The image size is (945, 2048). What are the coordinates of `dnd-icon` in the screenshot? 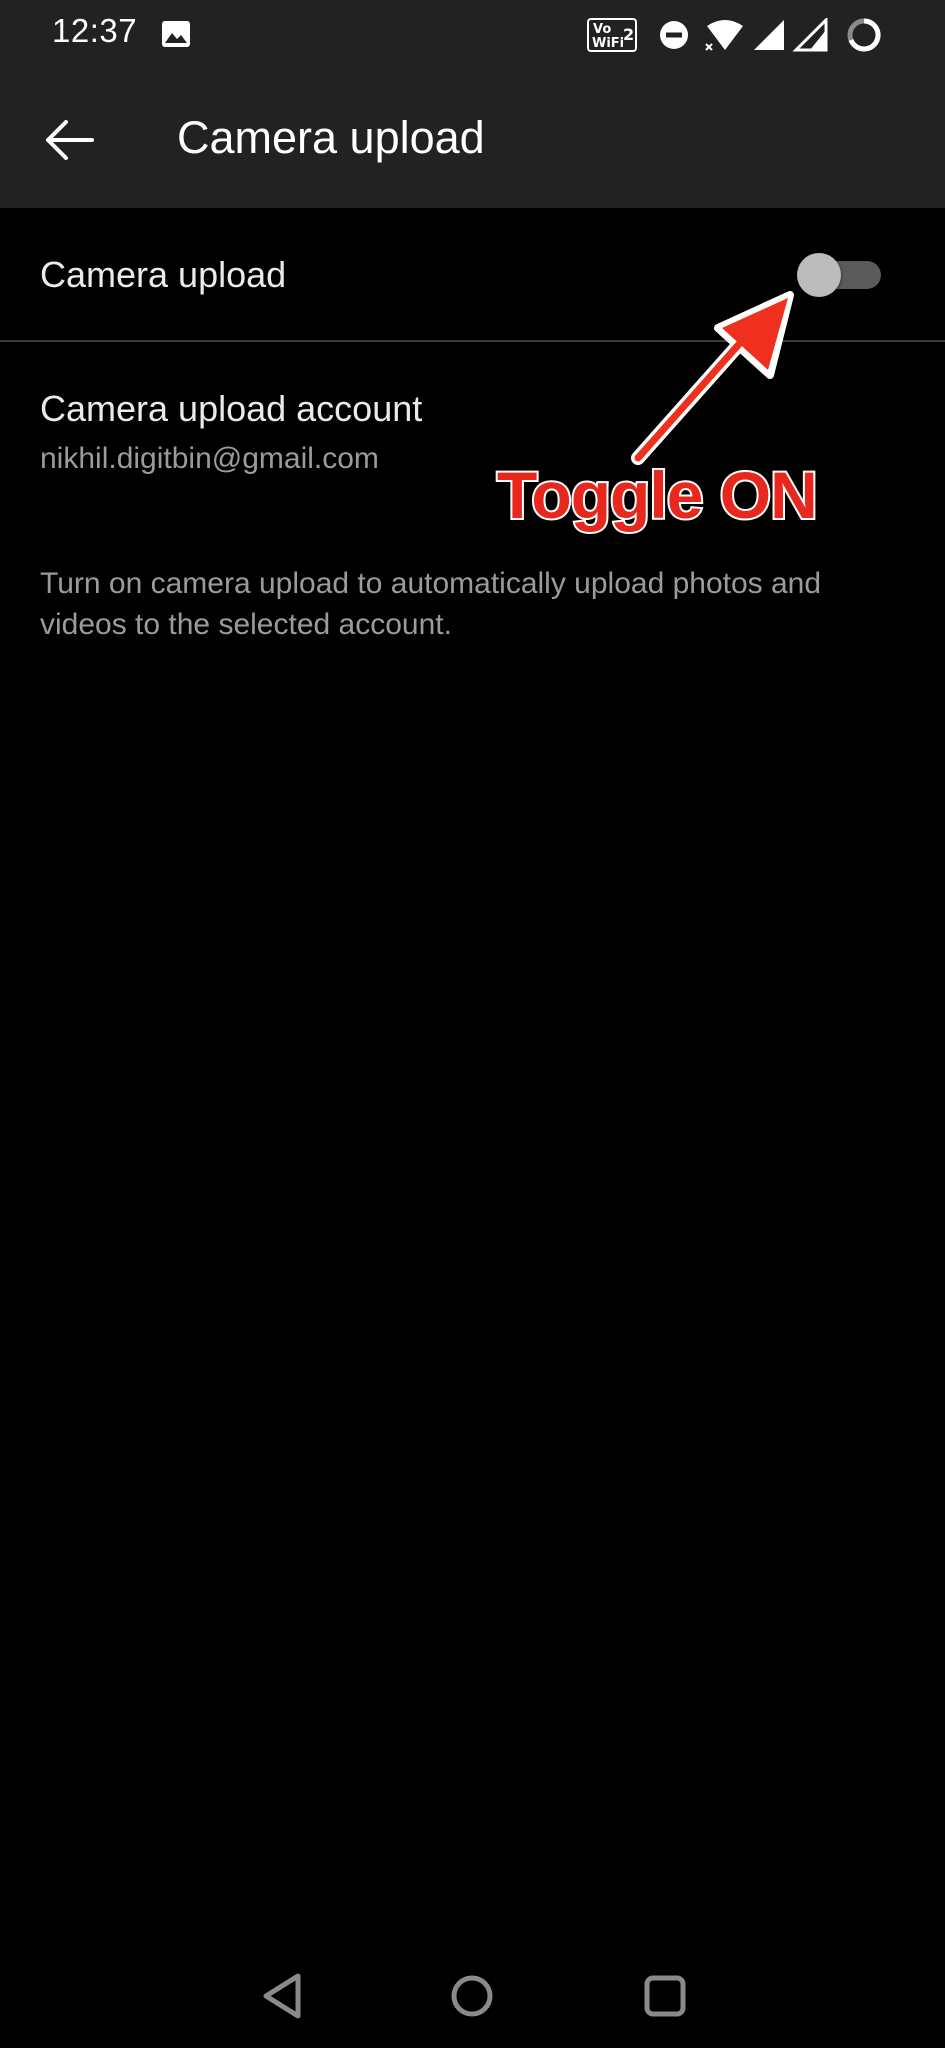 It's located at (674, 37).